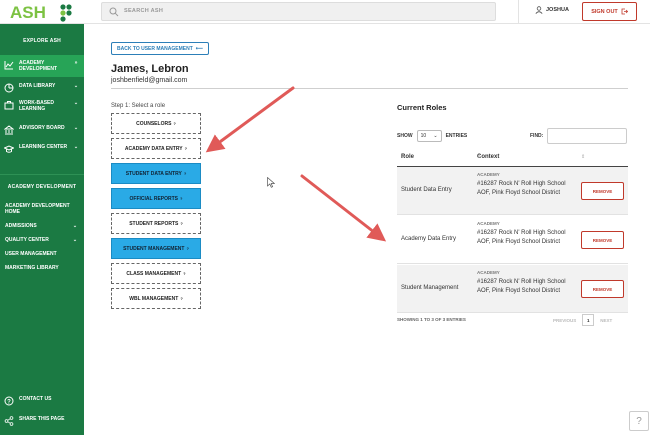 This screenshot has width=650, height=435. I want to click on step-label: Step 1: Select a role, so click(138, 106).